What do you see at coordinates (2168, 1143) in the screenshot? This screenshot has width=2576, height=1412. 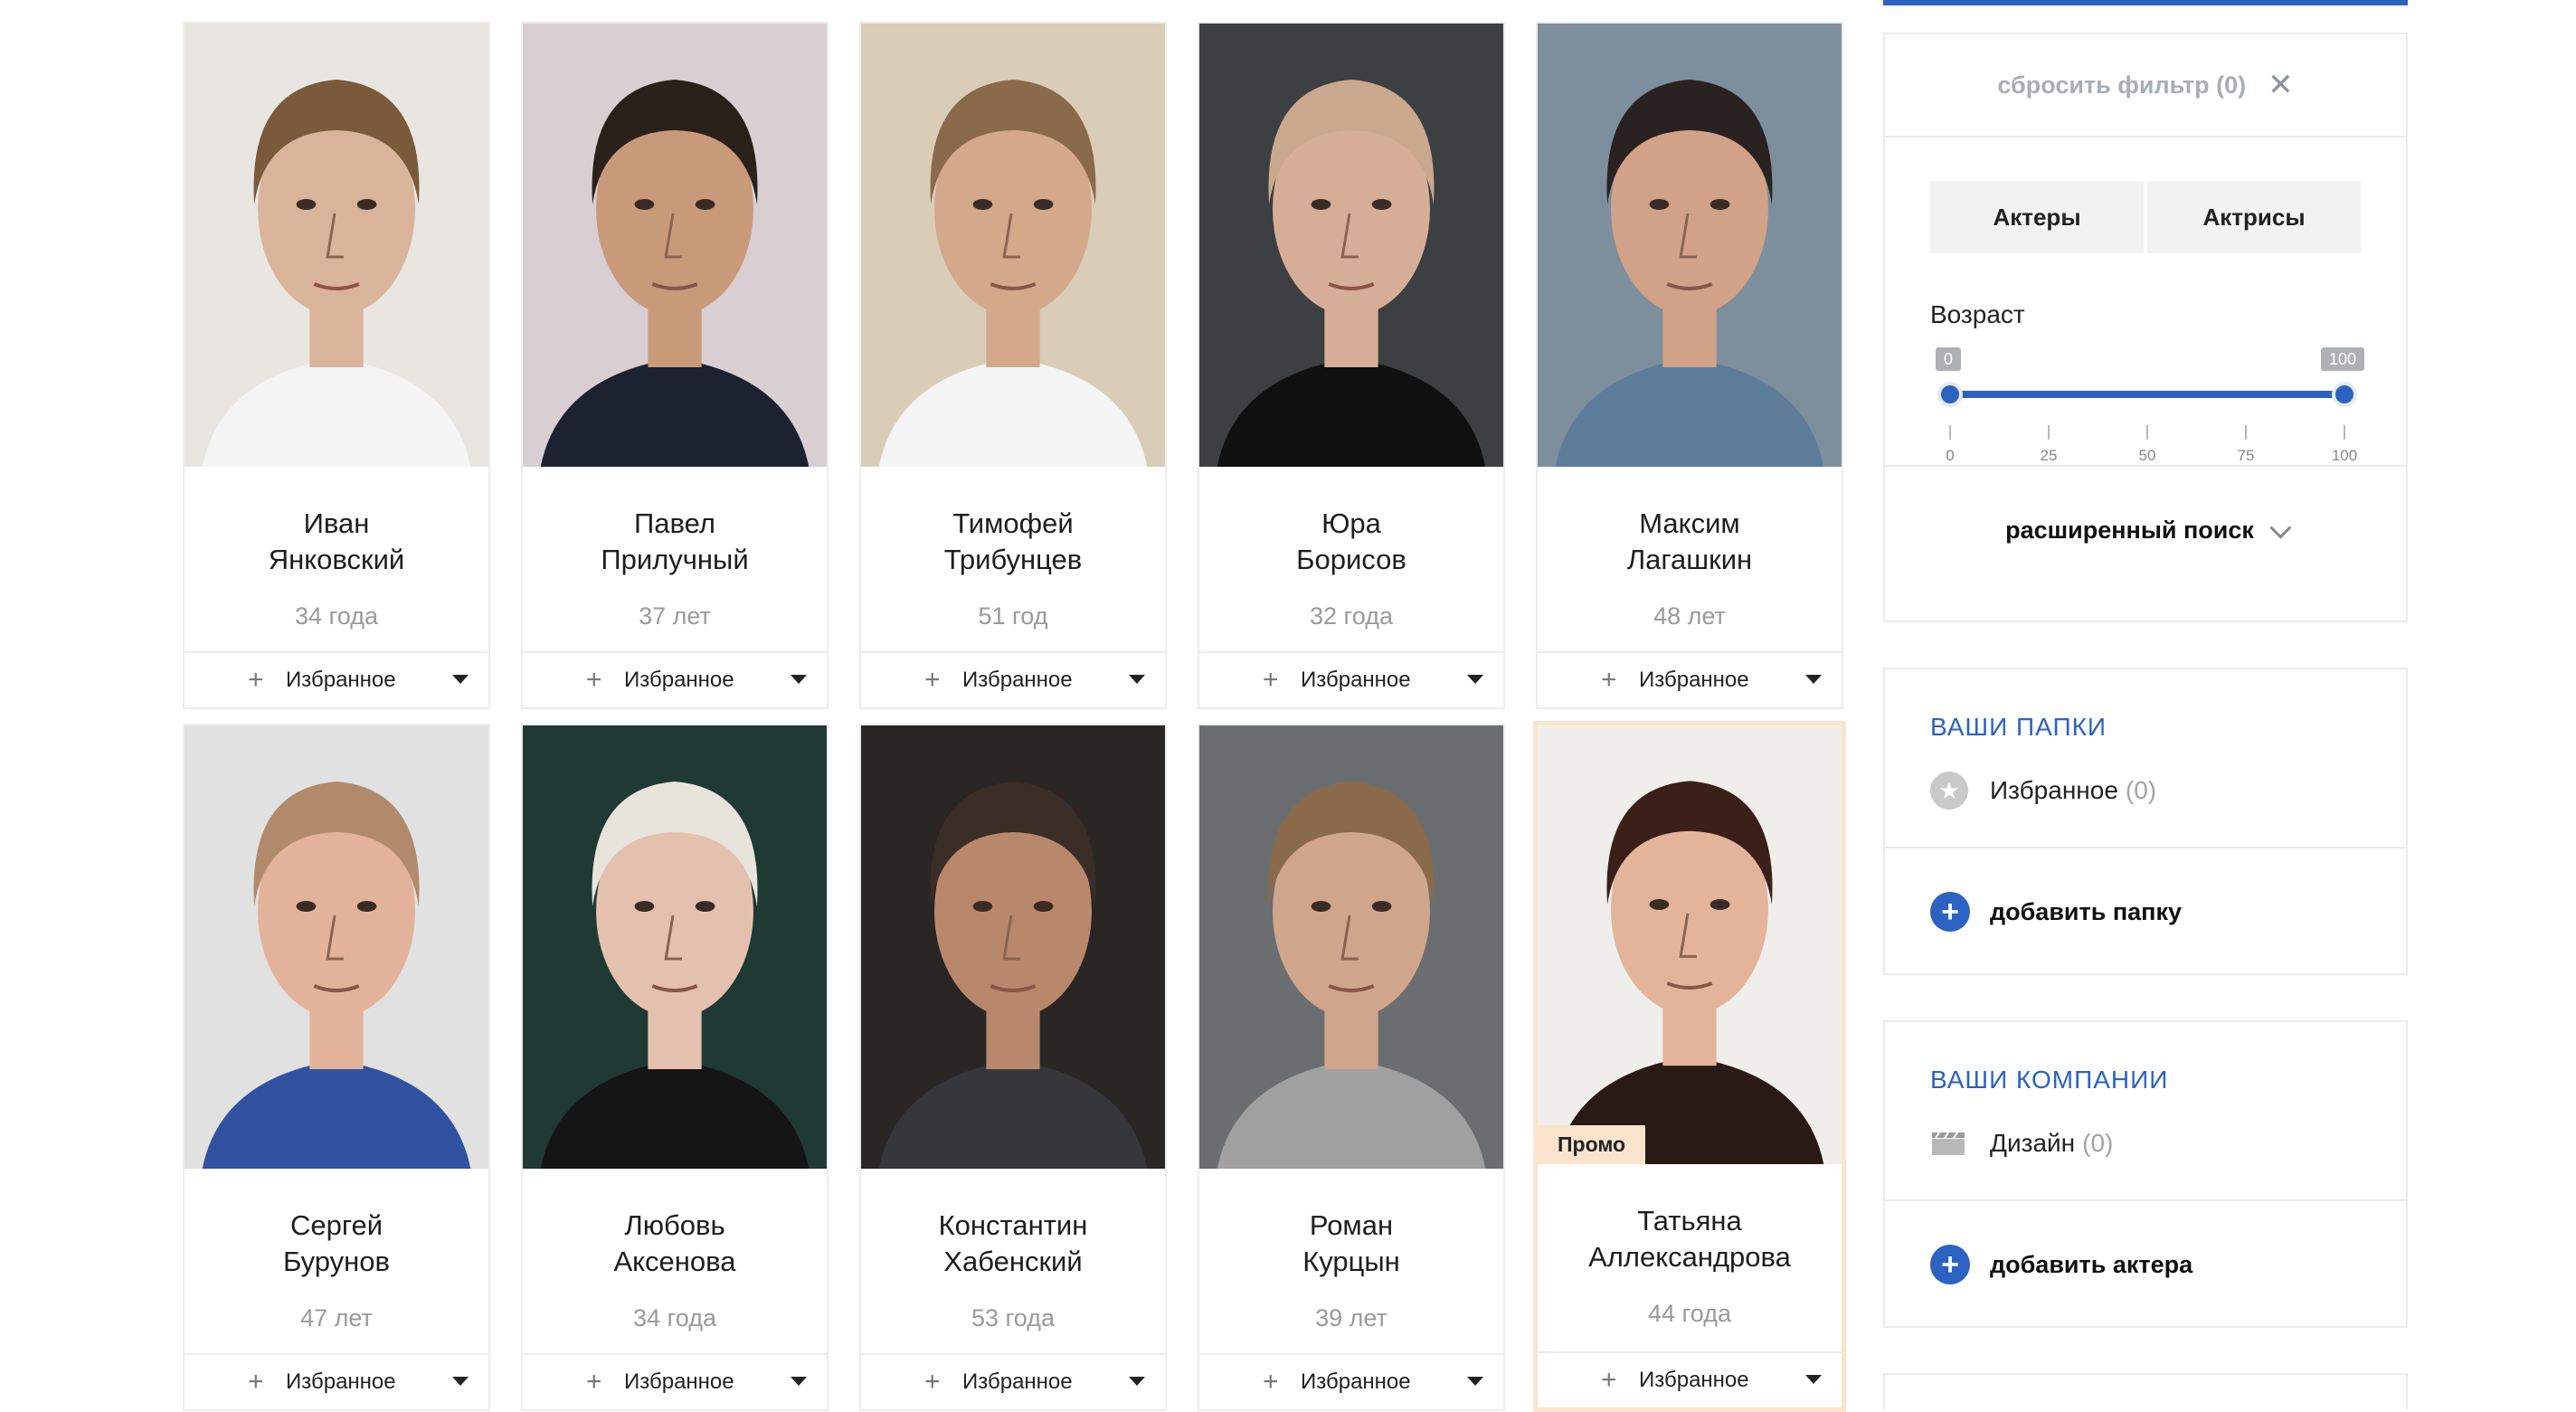 I see `company-item-design: Дизайн (0)` at bounding box center [2168, 1143].